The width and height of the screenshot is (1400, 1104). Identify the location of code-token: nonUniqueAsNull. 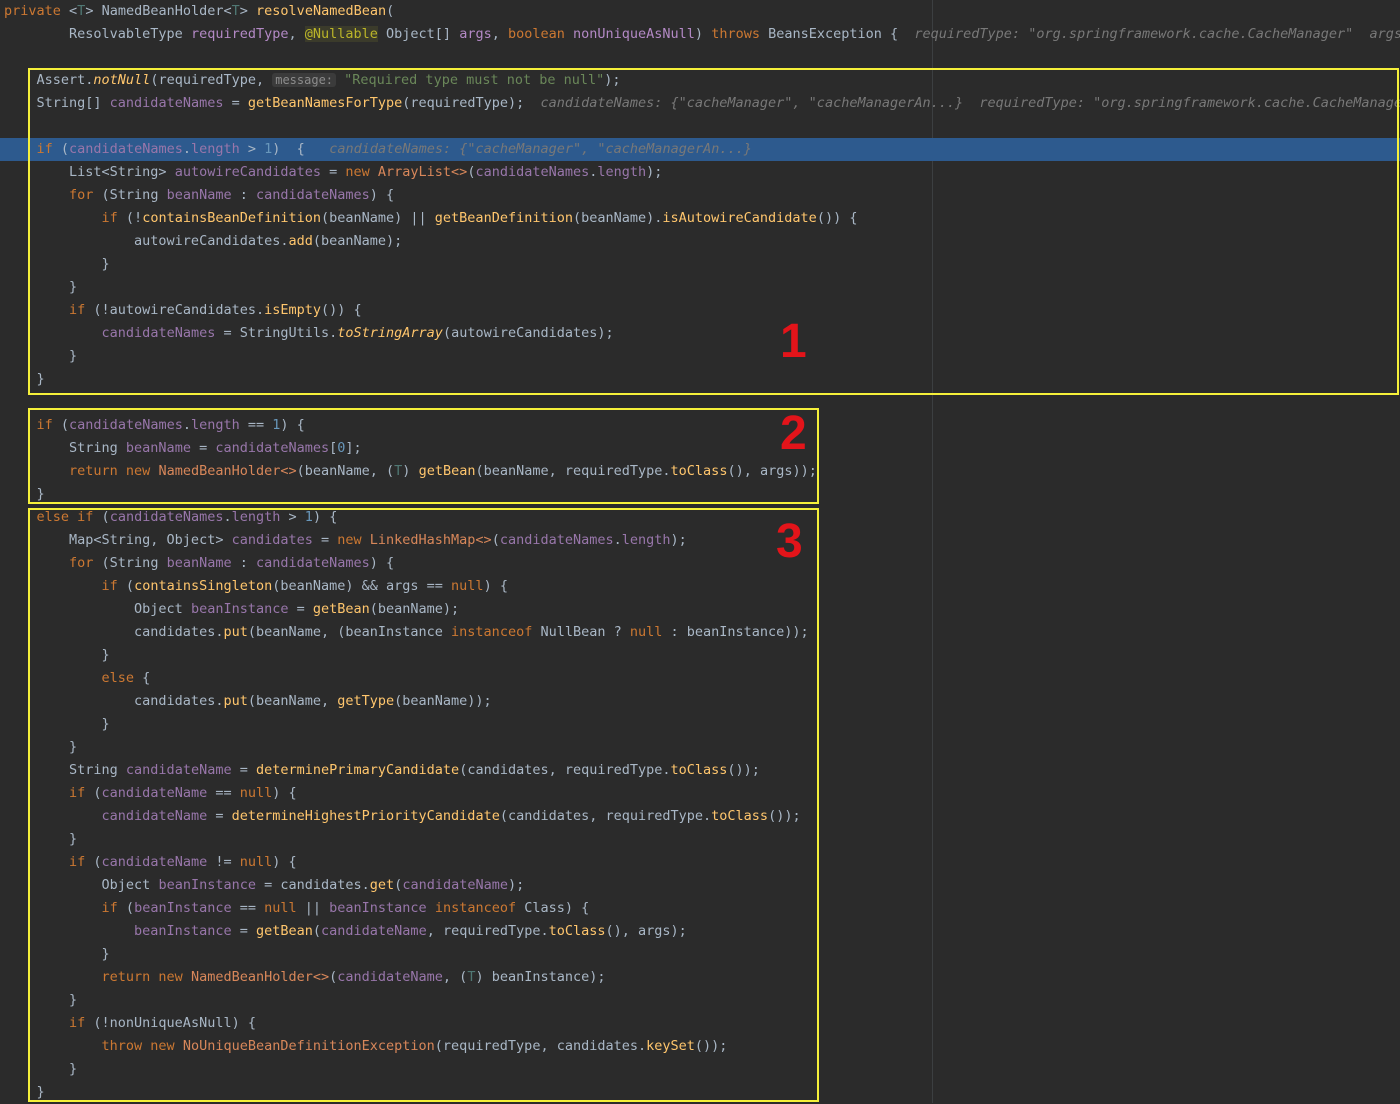
(634, 34).